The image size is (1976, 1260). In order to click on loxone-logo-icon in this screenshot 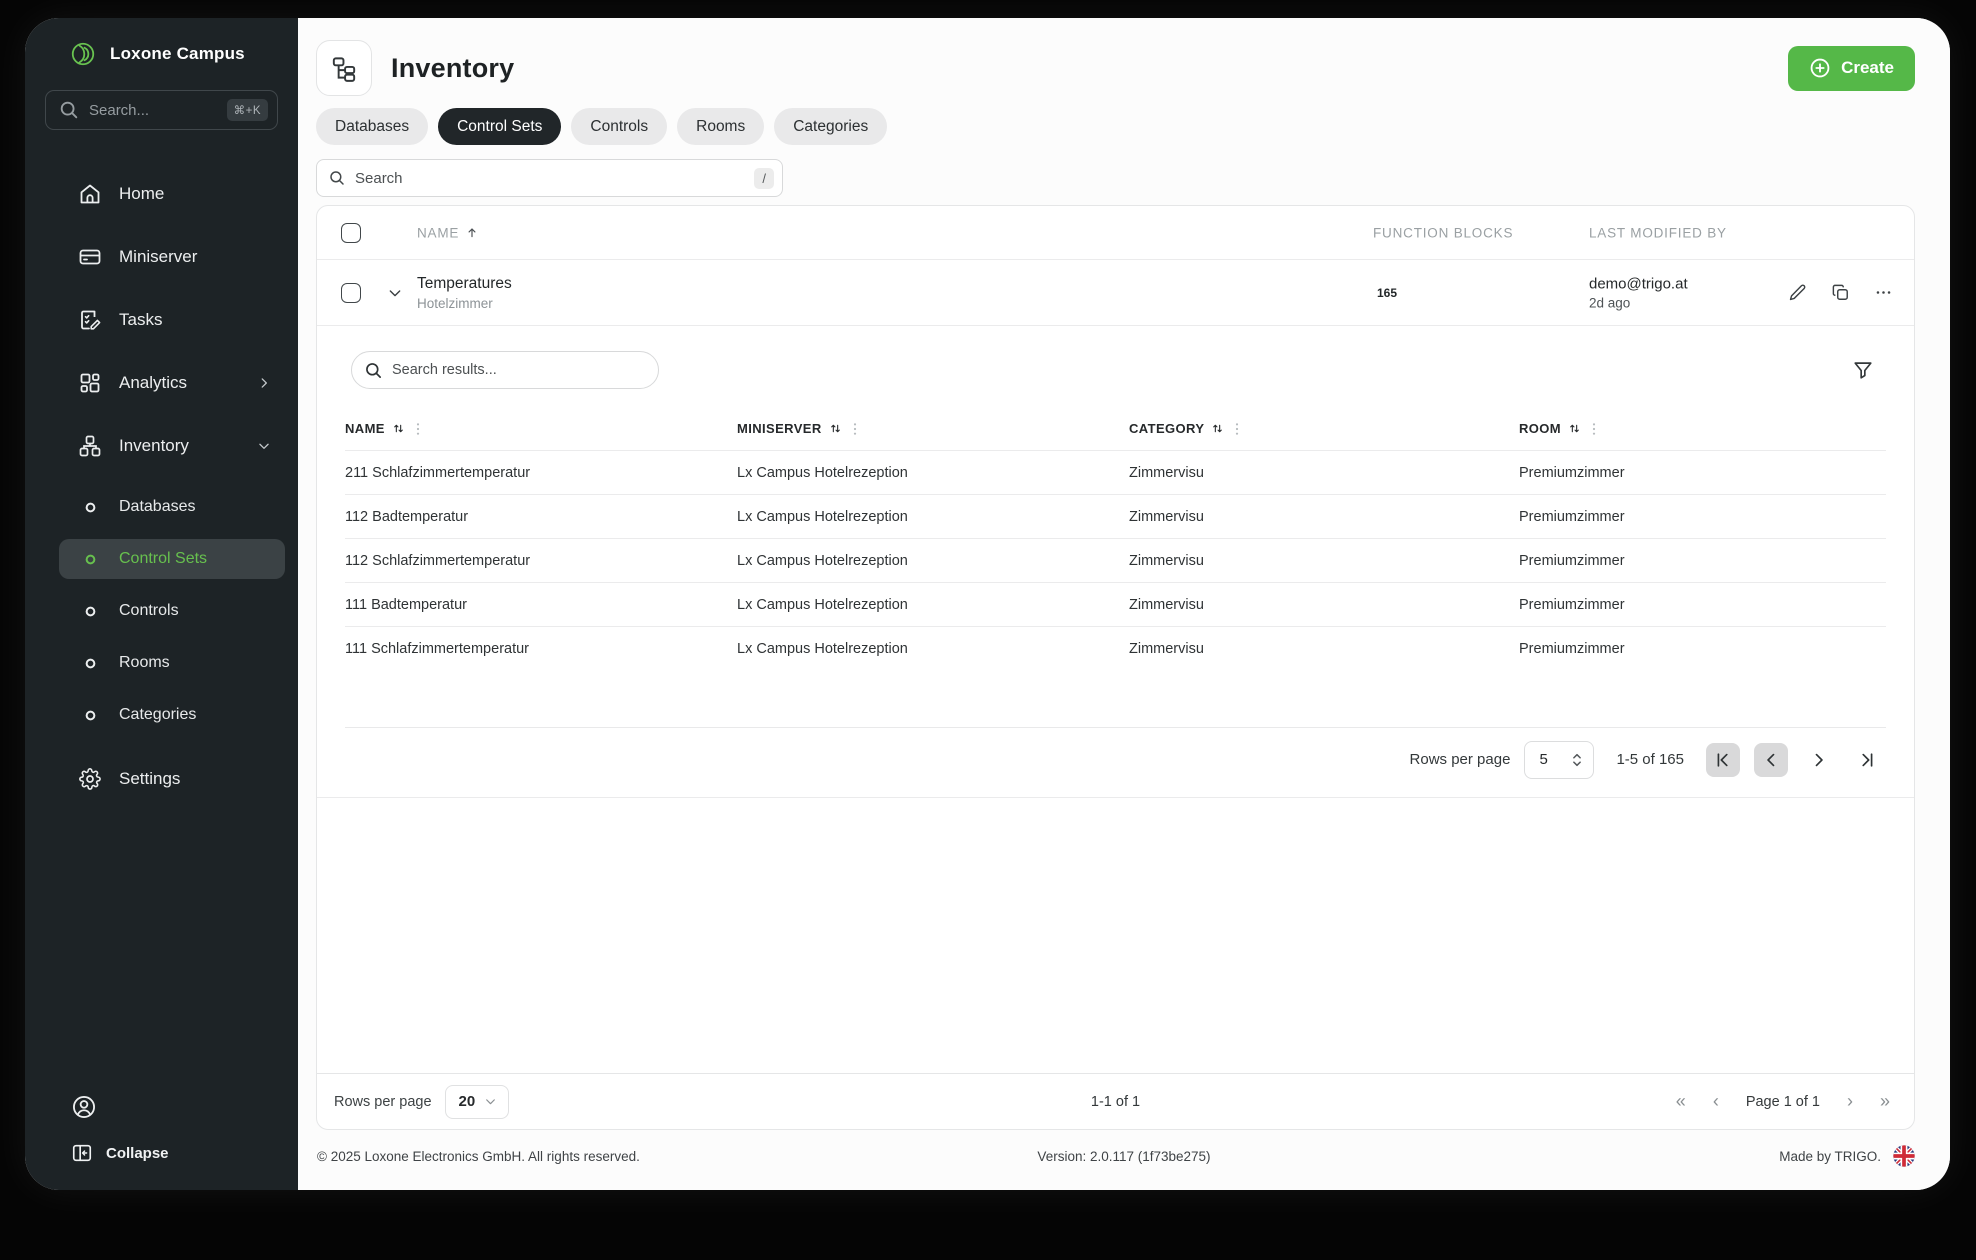, I will do `click(83, 54)`.